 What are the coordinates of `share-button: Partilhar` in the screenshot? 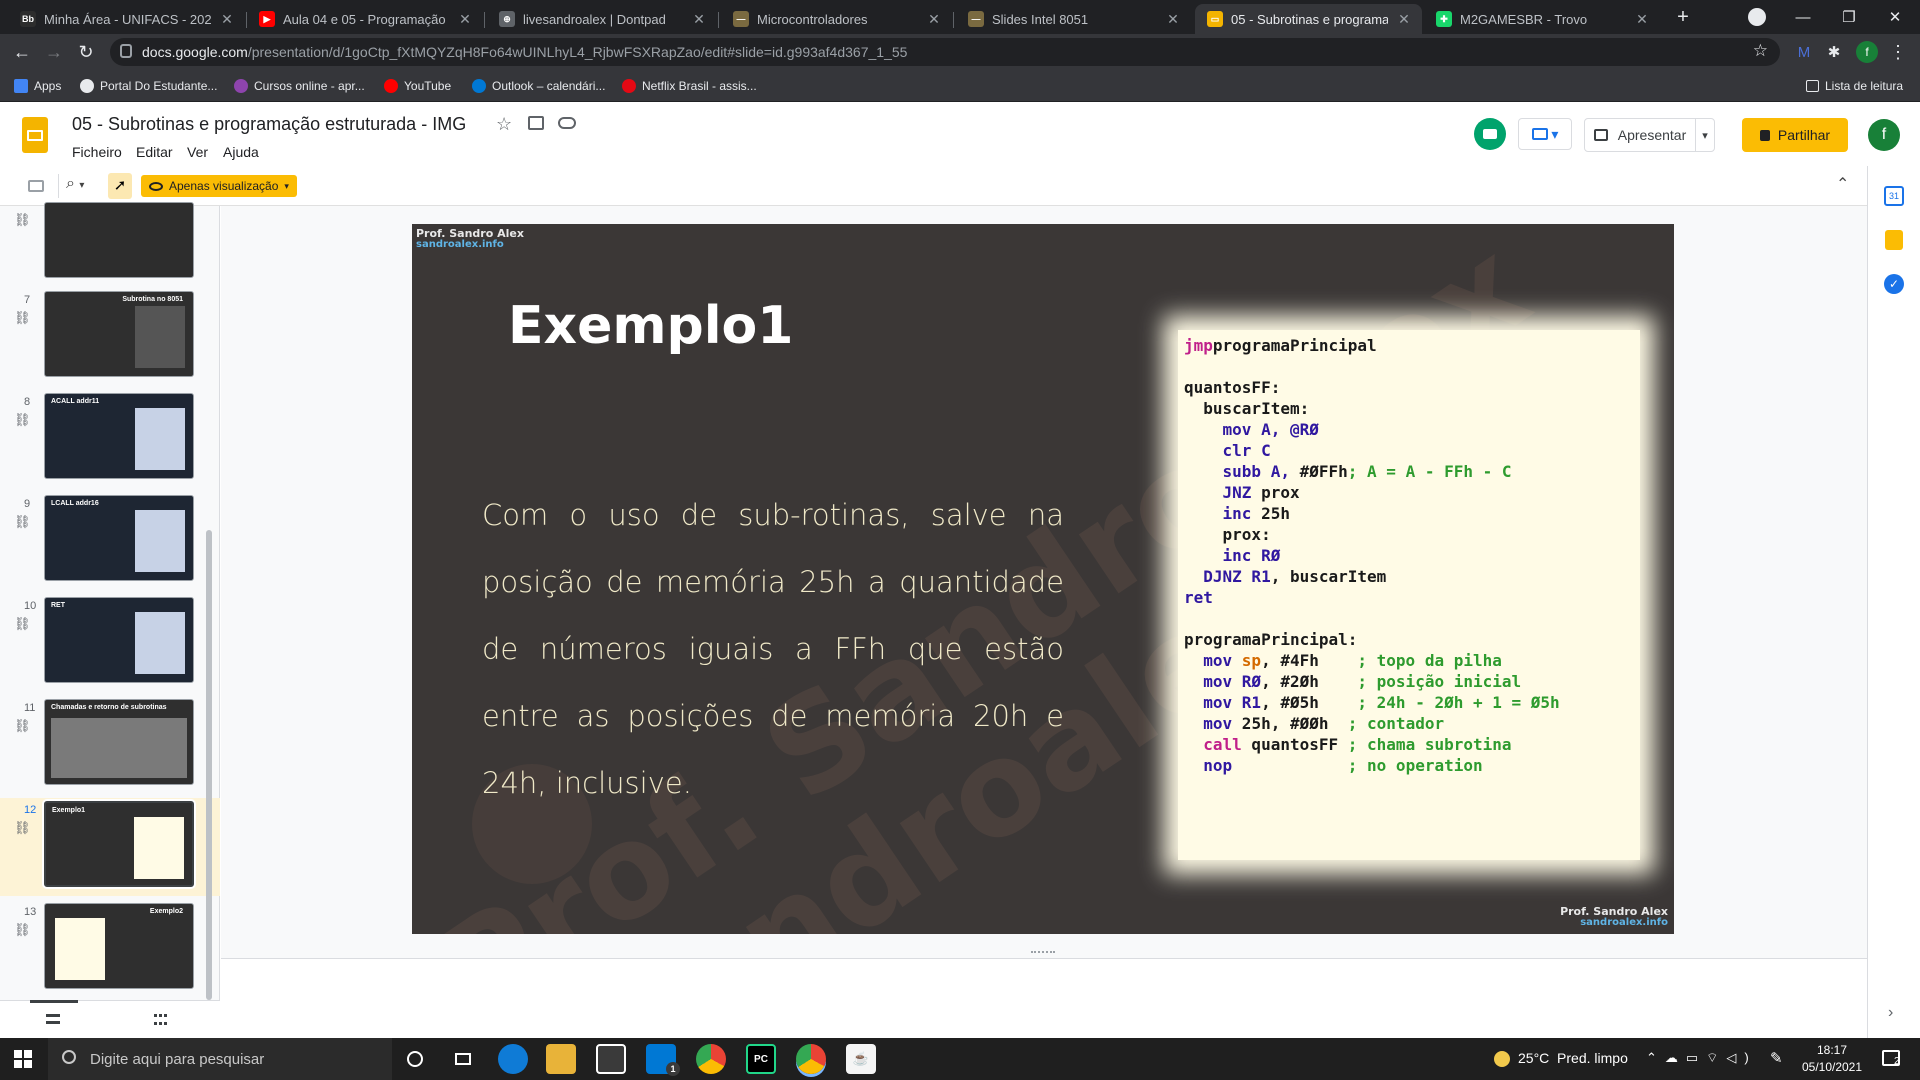 It's located at (1795, 135).